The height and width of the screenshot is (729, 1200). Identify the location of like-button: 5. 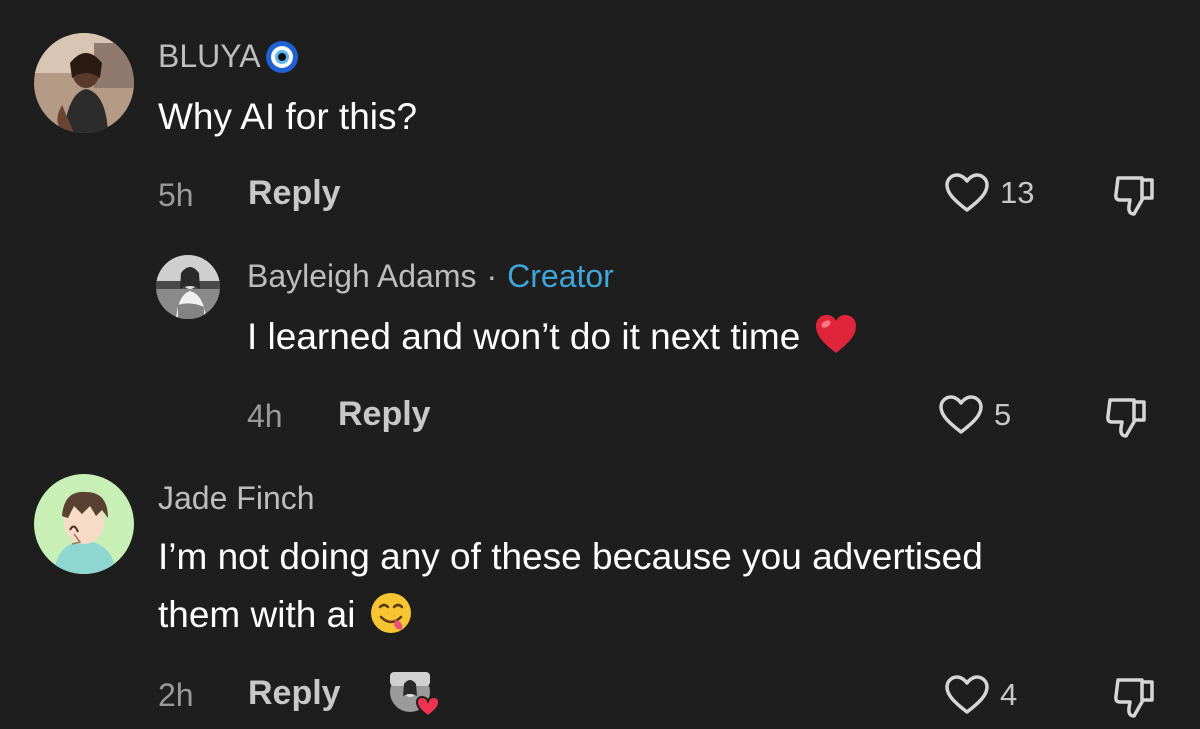
(974, 415).